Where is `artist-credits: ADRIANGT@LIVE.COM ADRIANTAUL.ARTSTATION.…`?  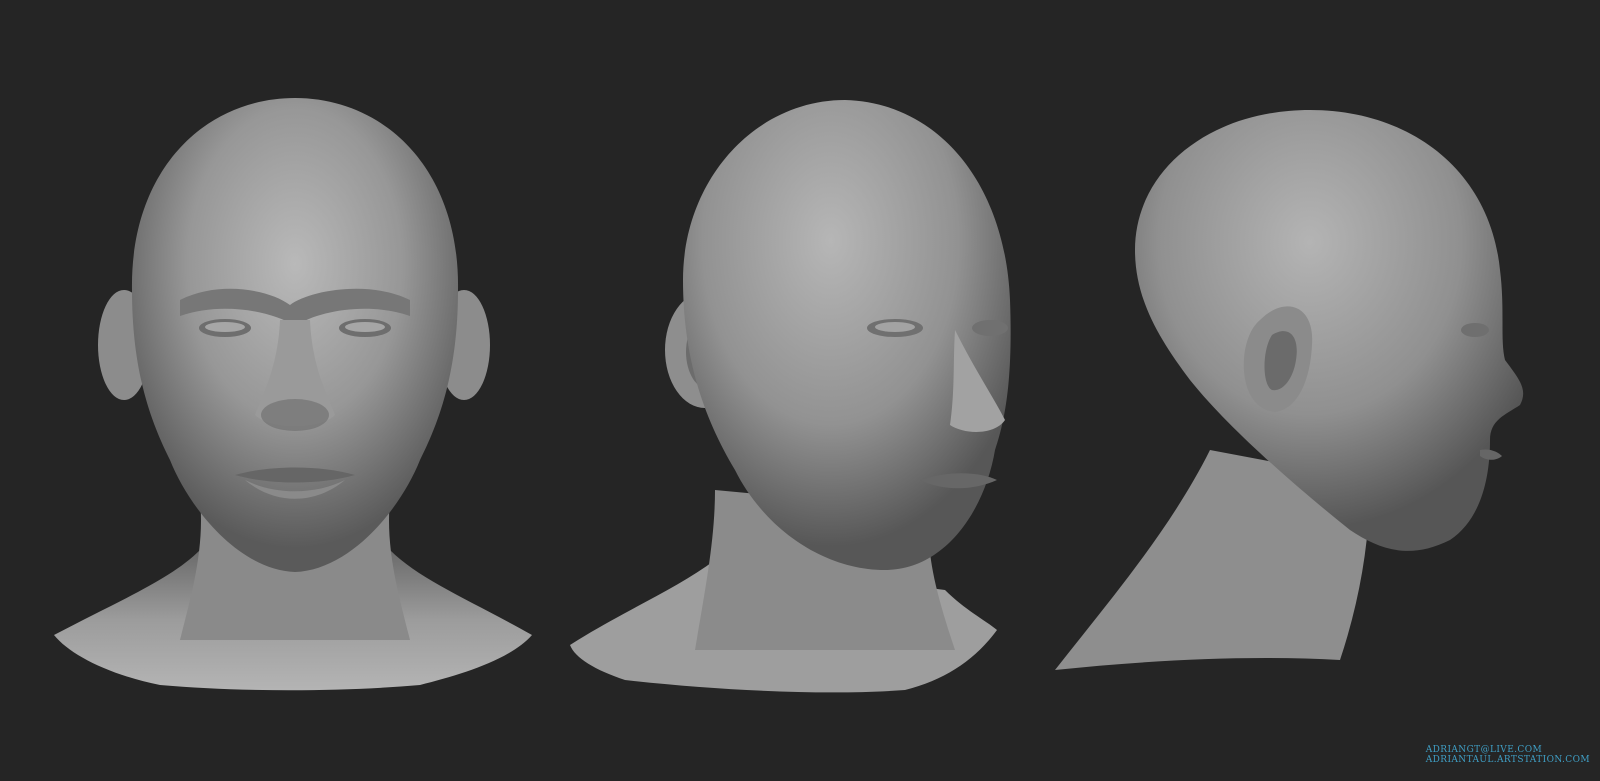
artist-credits: ADRIANGT@LIVE.COM ADRIANTAUL.ARTSTATION.… is located at coordinates (1508, 755).